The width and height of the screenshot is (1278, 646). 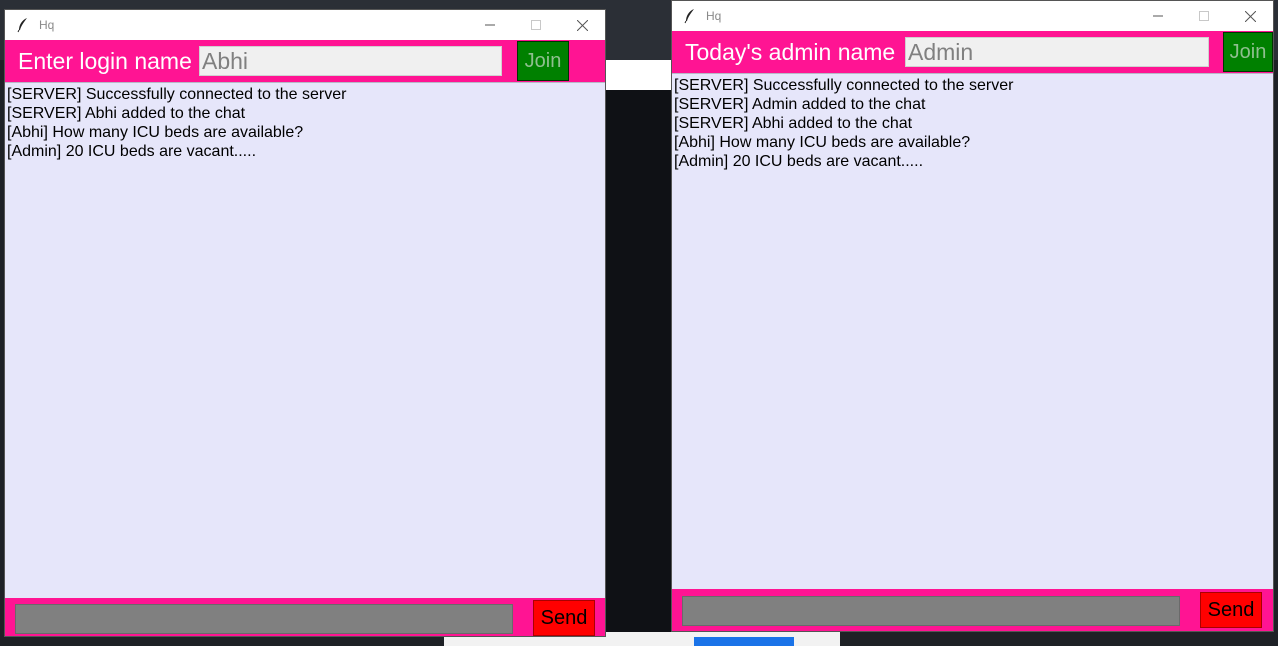 What do you see at coordinates (972, 16) in the screenshot?
I see `admin-title-bar: Hq` at bounding box center [972, 16].